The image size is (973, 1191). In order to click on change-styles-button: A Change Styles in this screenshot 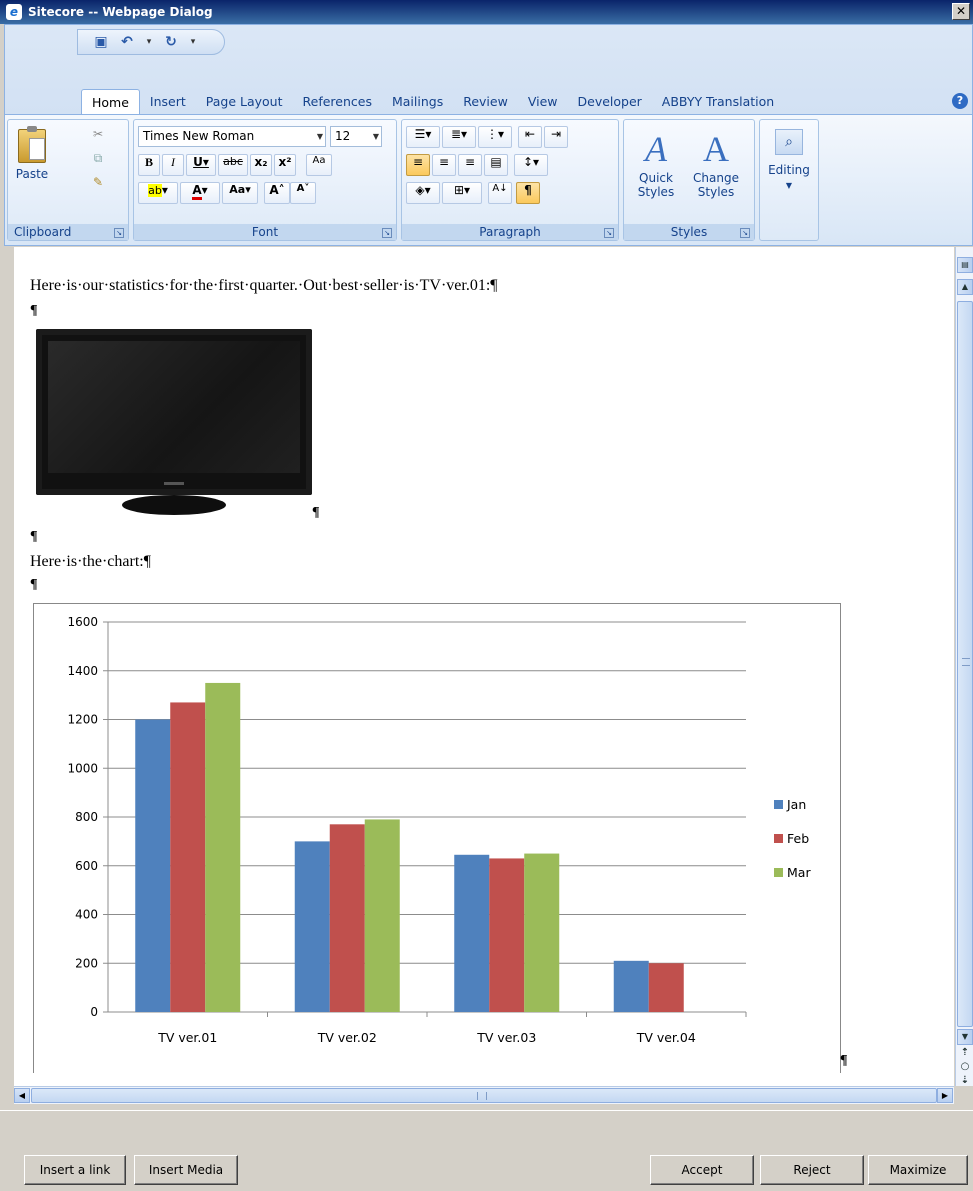, I will do `click(716, 168)`.